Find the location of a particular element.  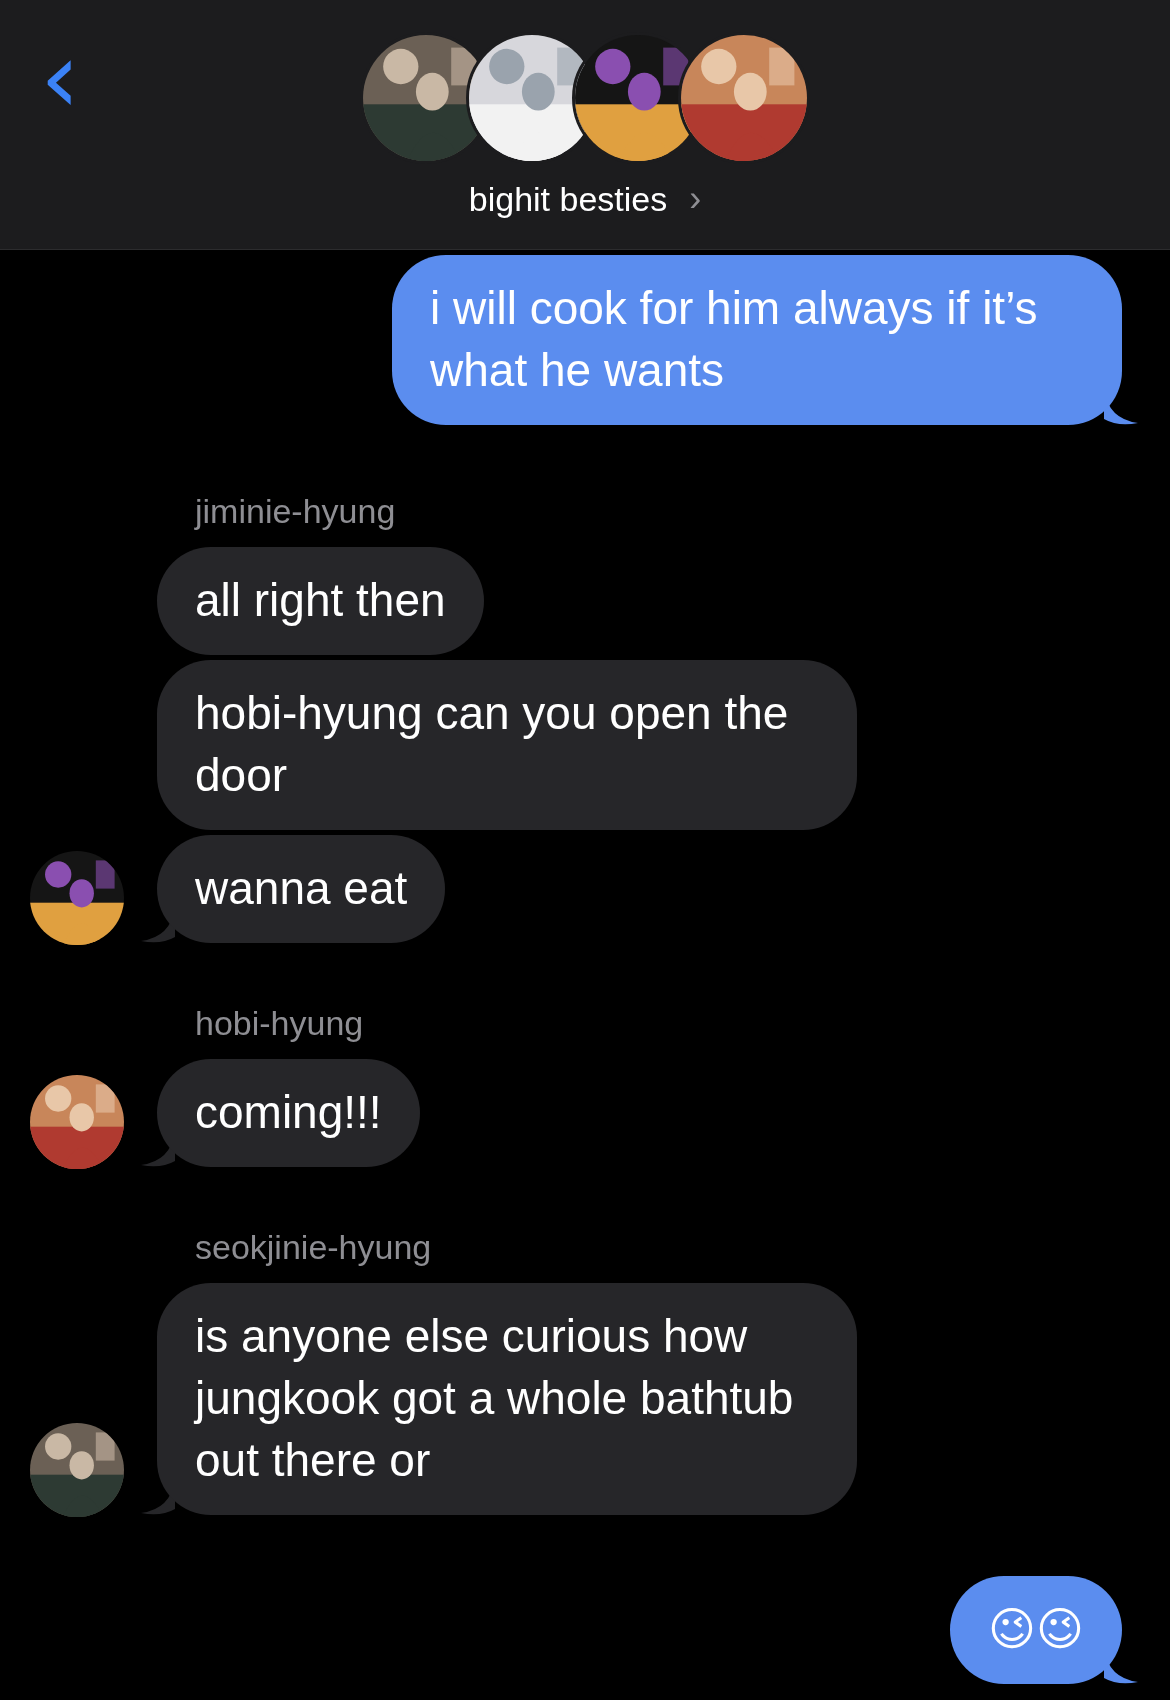

message-bubble: wanna eat is located at coordinates (301, 889).